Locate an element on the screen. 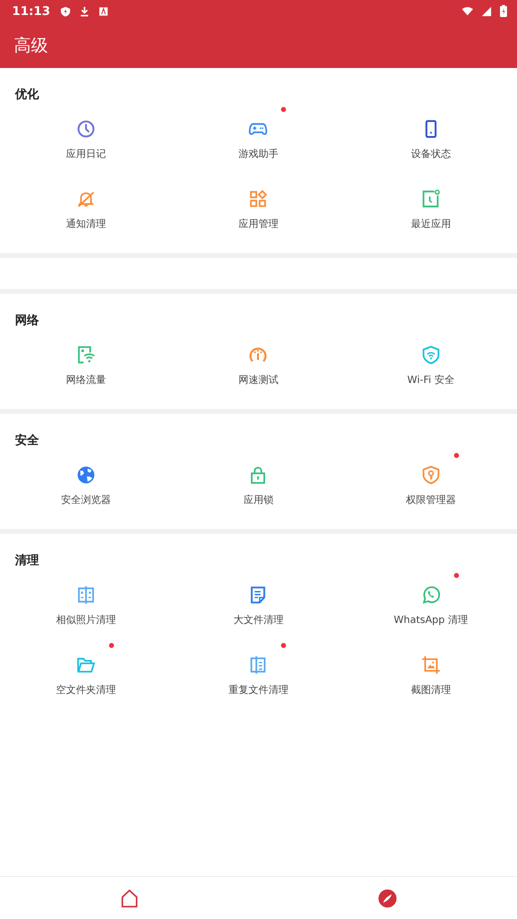 This screenshot has width=517, height=919. status-time: 11:13 is located at coordinates (31, 11).